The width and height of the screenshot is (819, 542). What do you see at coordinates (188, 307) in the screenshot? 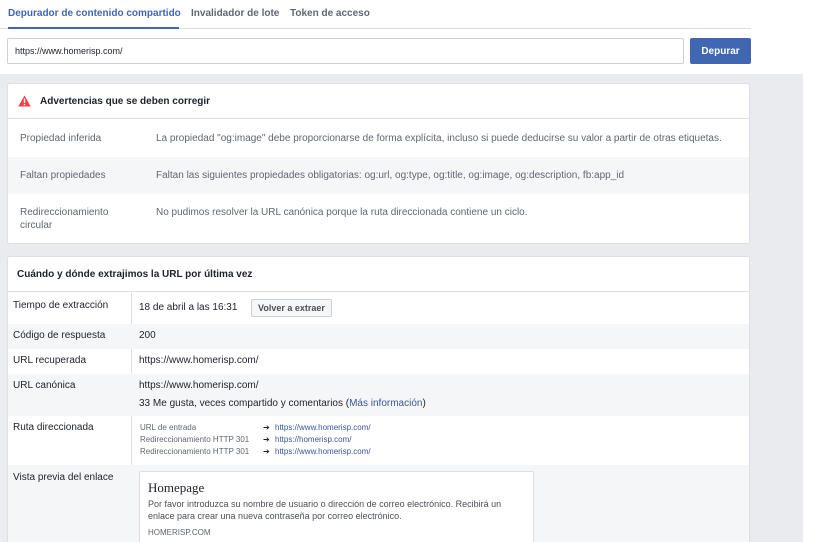
I see `fetch-time-value: 18 de abril a las 16:31` at bounding box center [188, 307].